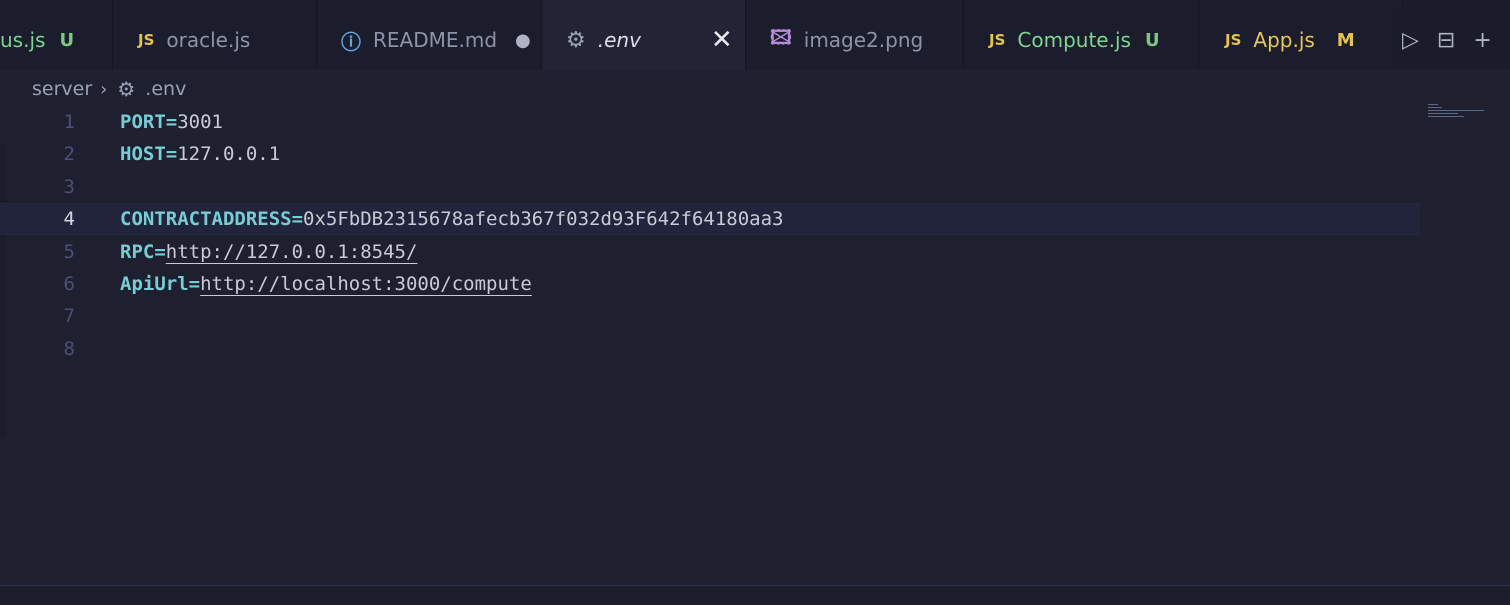 This screenshot has width=1510, height=605. I want to click on line-code: ApiUrl=http://localhost:3000/compute, so click(326, 284).